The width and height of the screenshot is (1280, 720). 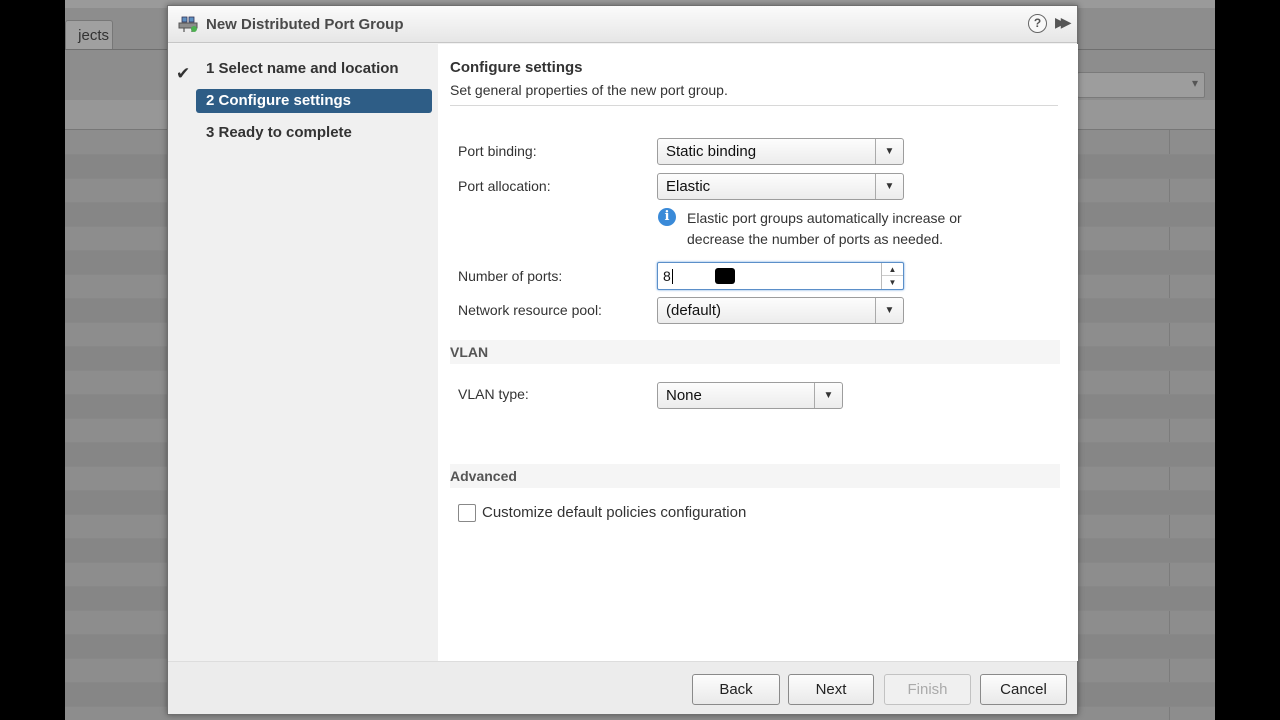 I want to click on page-title: Configure settings, so click(x=516, y=67).